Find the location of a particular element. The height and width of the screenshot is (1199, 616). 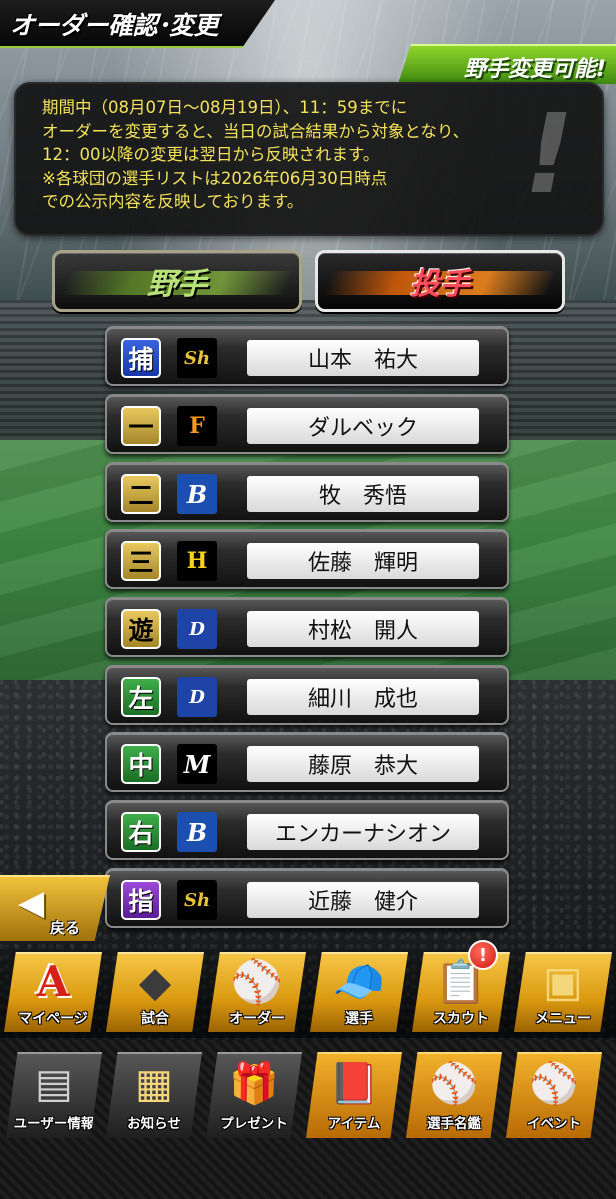

submenu-label: イベント is located at coordinates (554, 1124).